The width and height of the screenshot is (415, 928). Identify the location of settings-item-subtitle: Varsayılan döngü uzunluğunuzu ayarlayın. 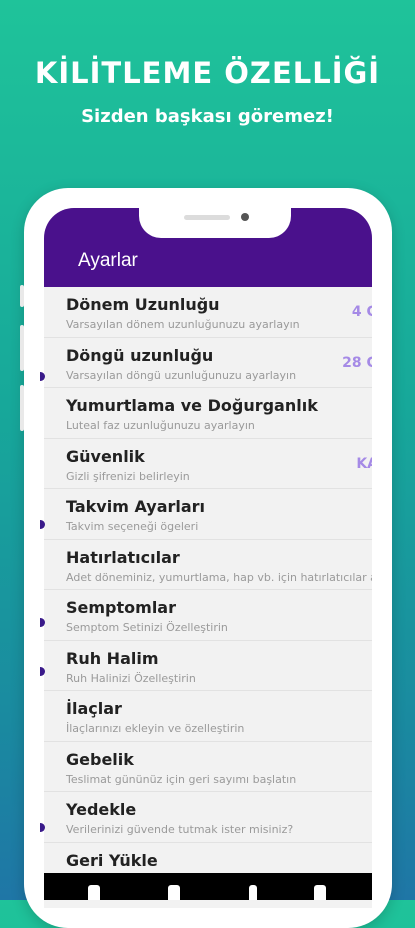
(181, 375).